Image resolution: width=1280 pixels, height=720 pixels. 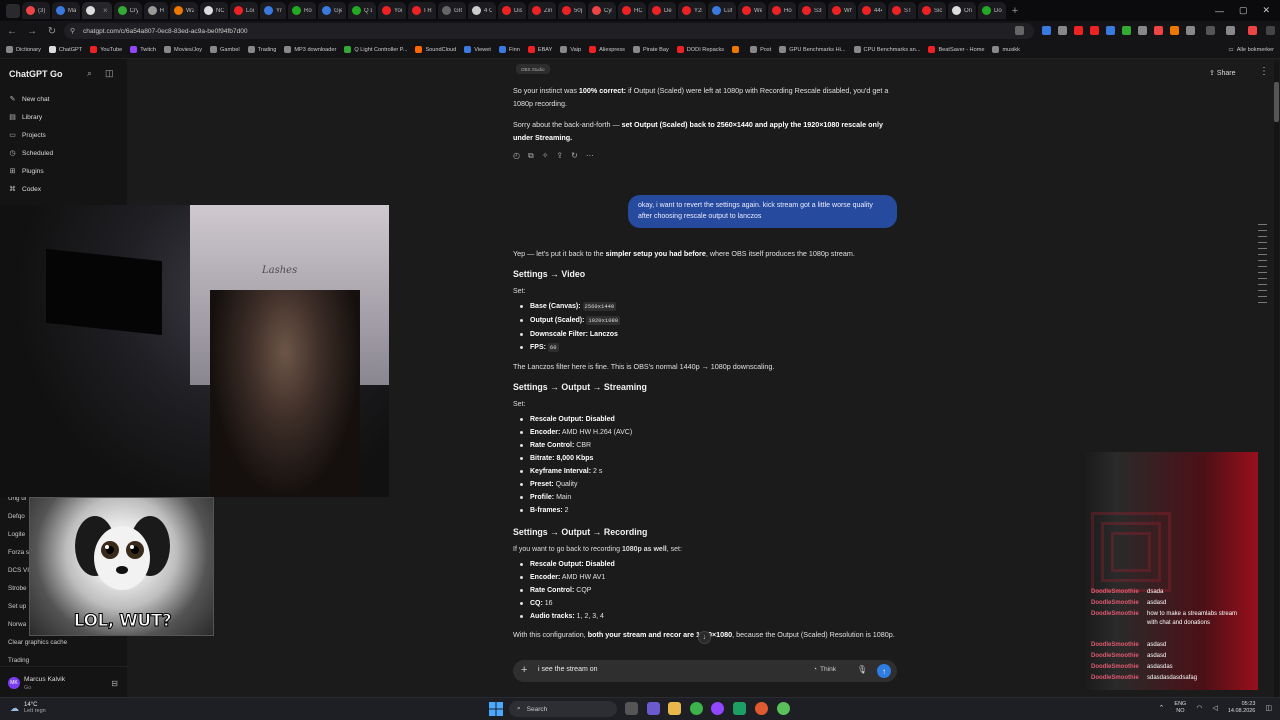 I want to click on browser-tab: 444, so click(x=872, y=10).